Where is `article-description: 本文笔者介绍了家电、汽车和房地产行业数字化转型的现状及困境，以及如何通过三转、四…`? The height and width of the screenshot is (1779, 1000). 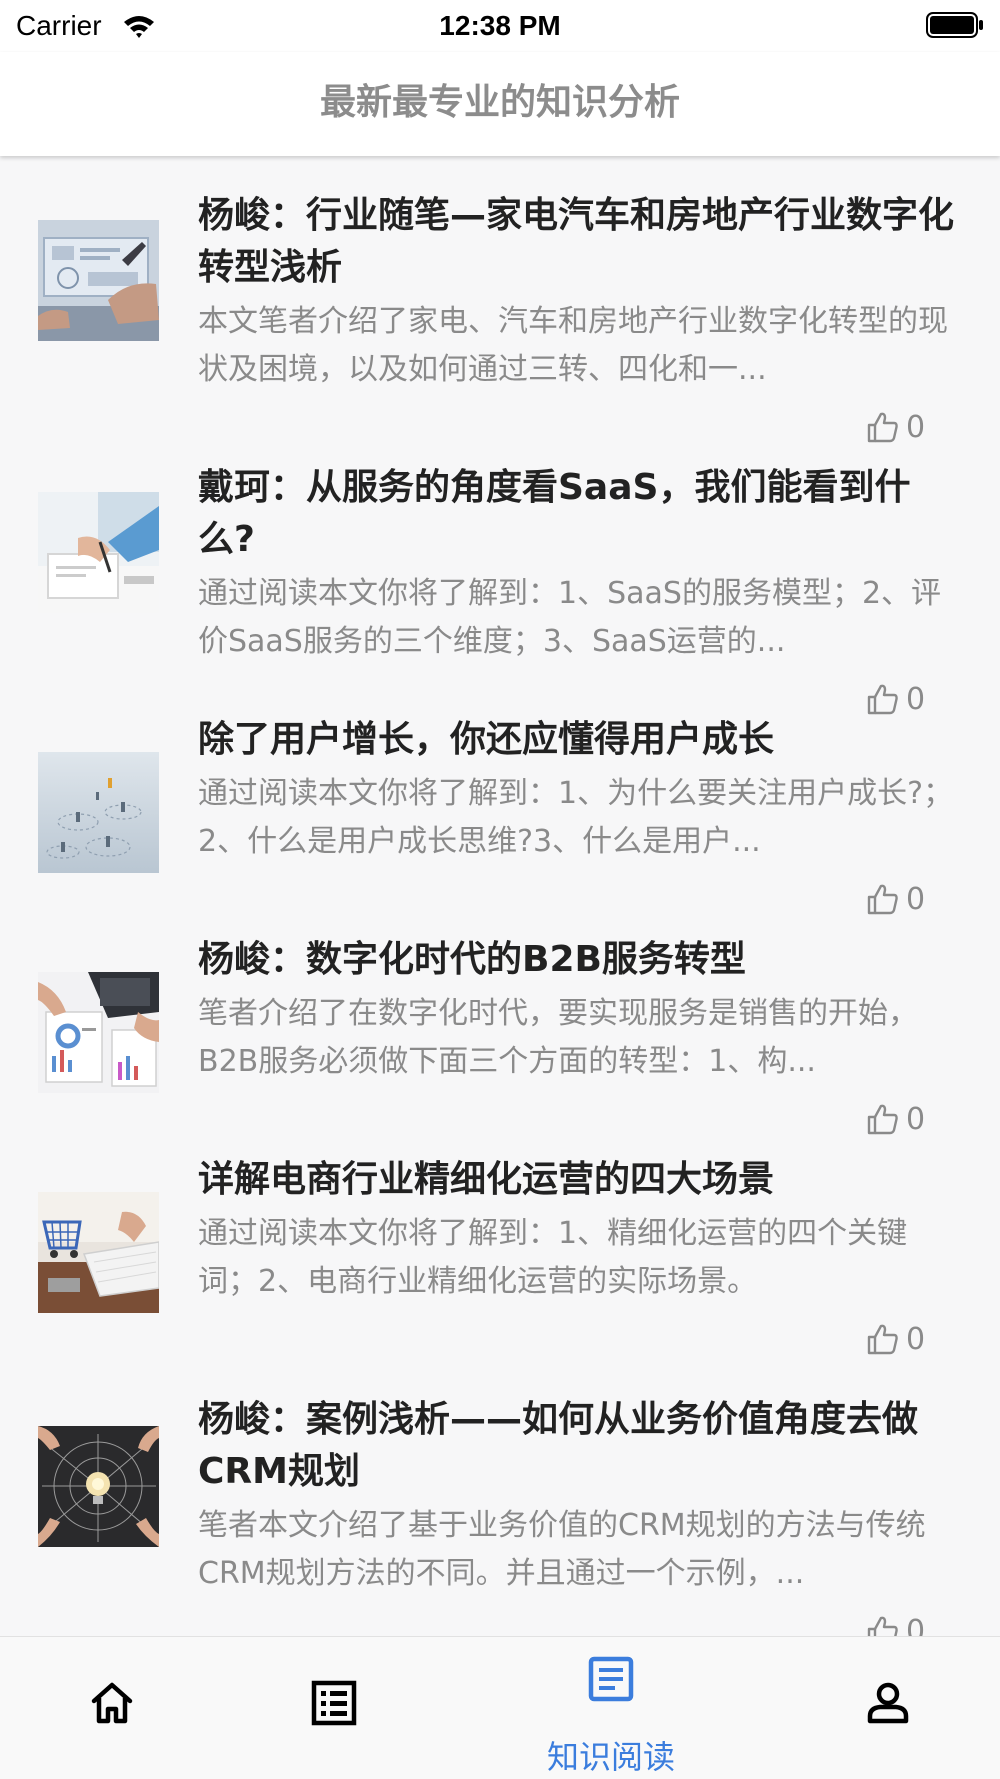 article-description: 本文笔者介绍了家电、汽车和房地产行业数字化转型的现状及困境，以及如何通过三转、四… is located at coordinates (573, 345).